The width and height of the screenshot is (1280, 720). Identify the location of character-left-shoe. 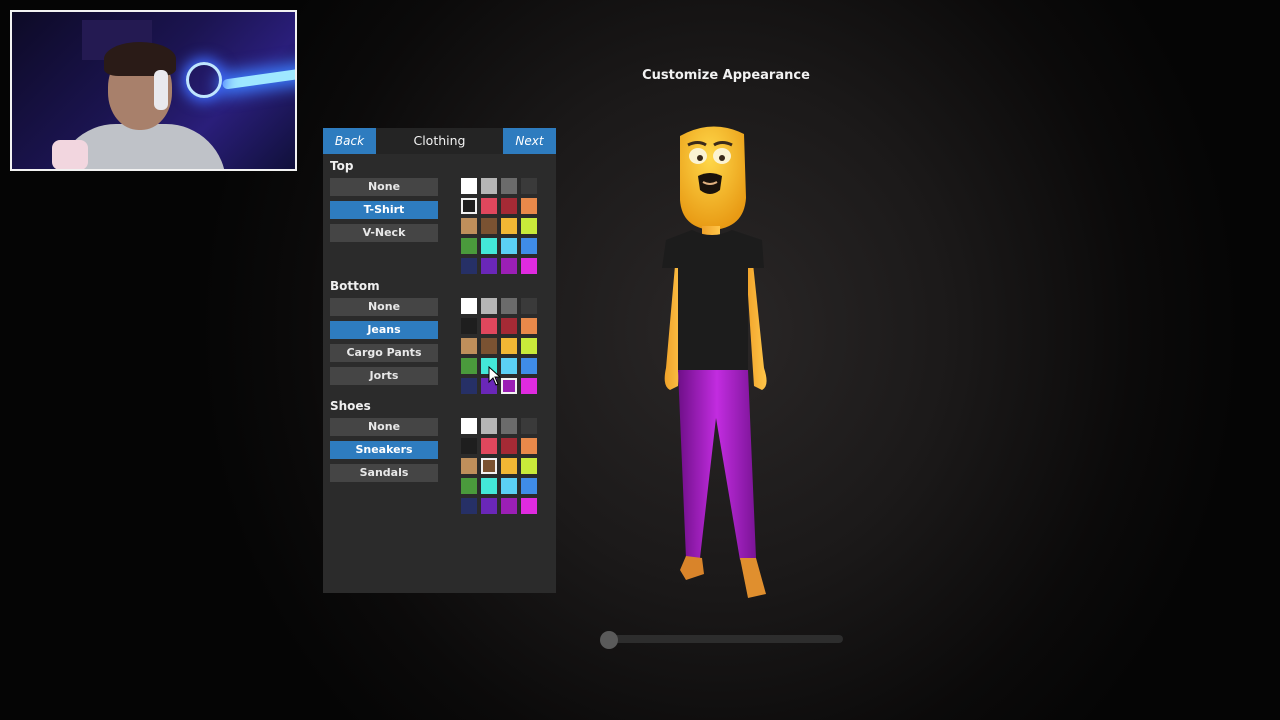
(692, 568).